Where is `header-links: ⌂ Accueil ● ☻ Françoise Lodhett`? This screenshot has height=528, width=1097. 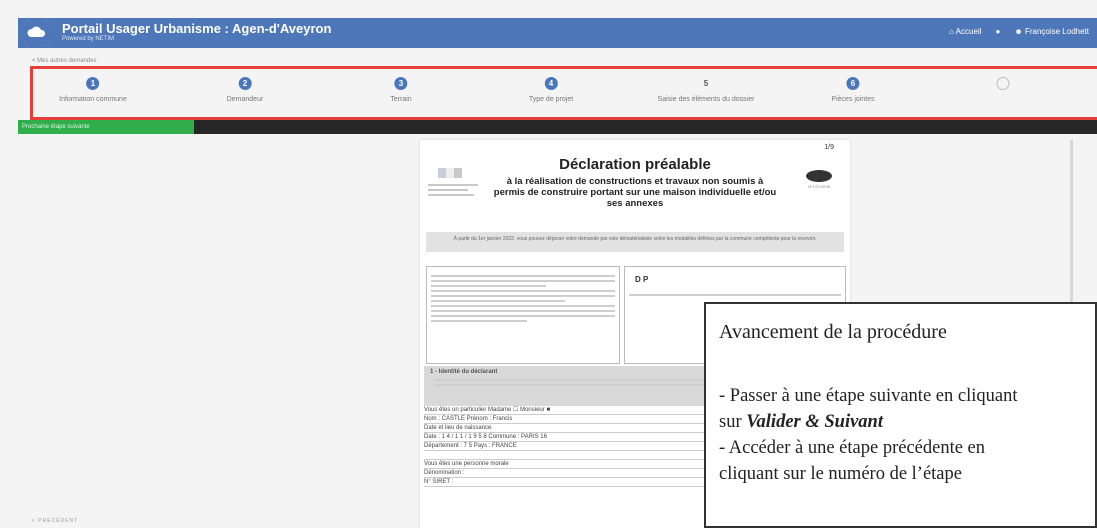
header-links: ⌂ Accueil ● ☻ Françoise Lodhett is located at coordinates (1019, 31).